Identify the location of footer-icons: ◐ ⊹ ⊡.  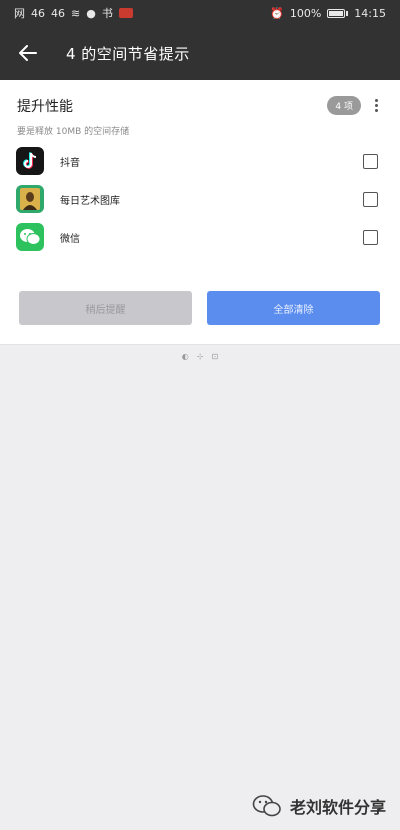
(200, 356).